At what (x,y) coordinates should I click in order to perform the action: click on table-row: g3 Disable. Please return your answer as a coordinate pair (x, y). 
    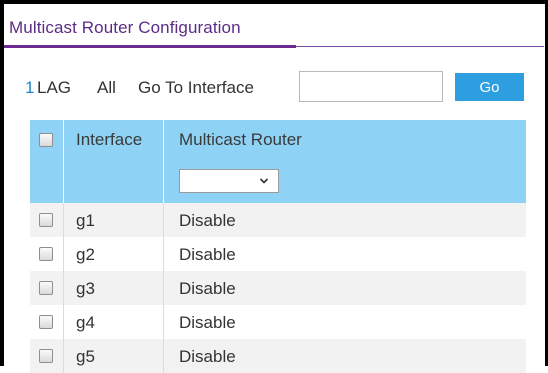
    Looking at the image, I should click on (278, 288).